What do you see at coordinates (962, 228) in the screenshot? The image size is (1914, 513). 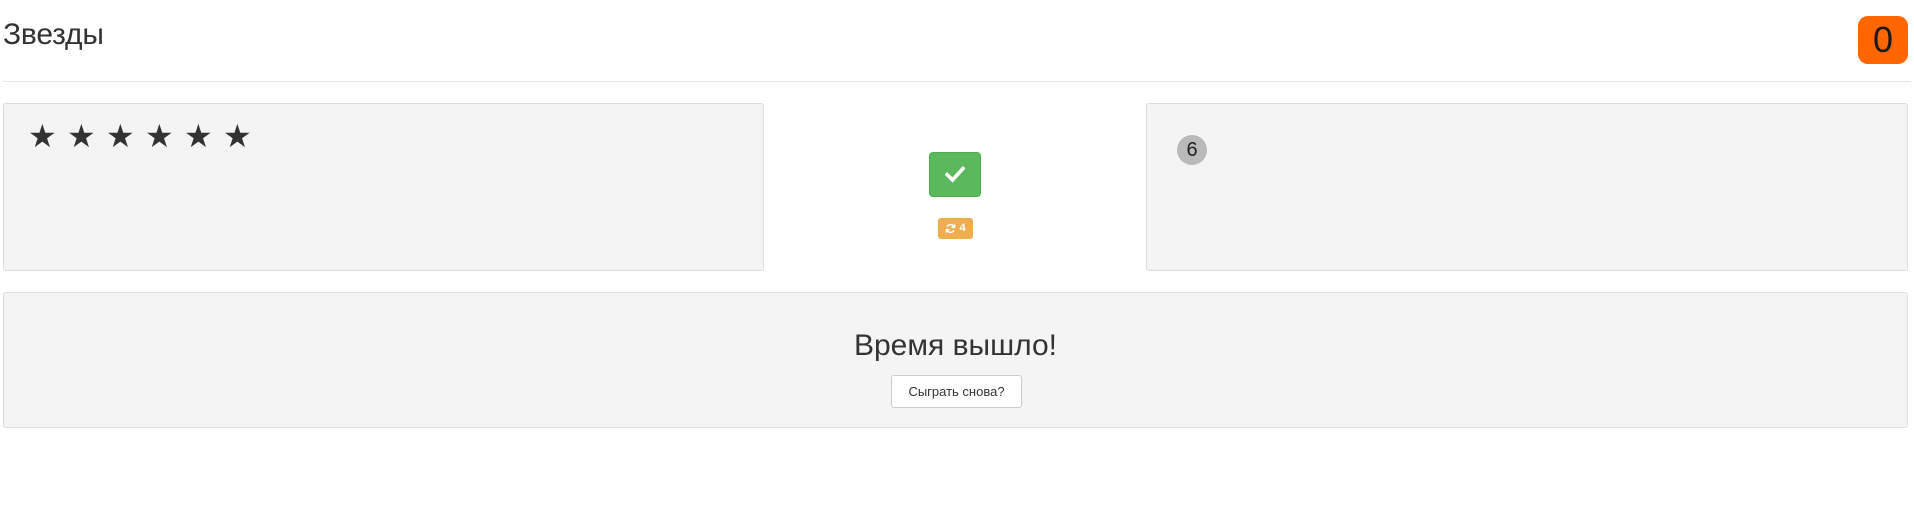 I see `refresh-count: 4` at bounding box center [962, 228].